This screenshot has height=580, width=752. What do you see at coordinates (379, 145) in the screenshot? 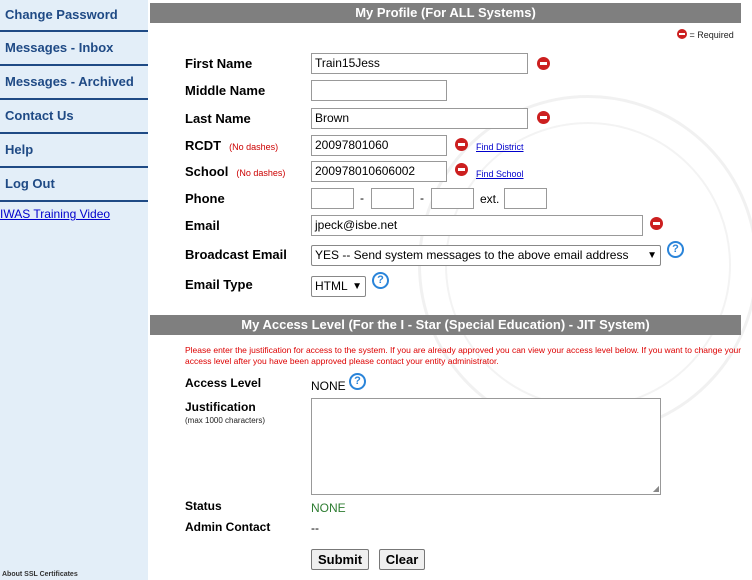
I see `rcdt-field: 20097801060` at bounding box center [379, 145].